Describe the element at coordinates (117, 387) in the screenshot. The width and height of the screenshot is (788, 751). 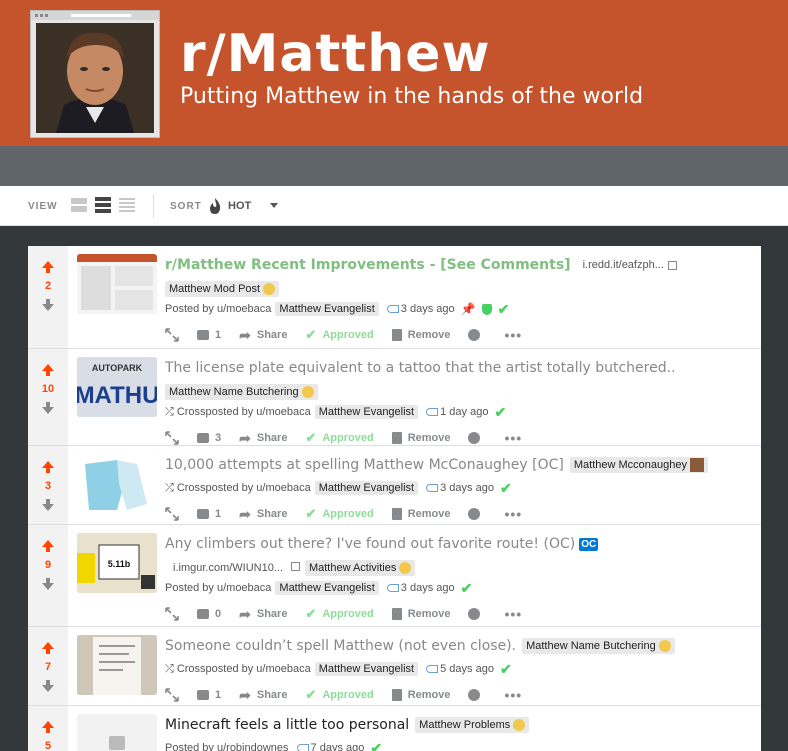
I see `post-thumbnail: AUTOPARK MATHU` at that location.